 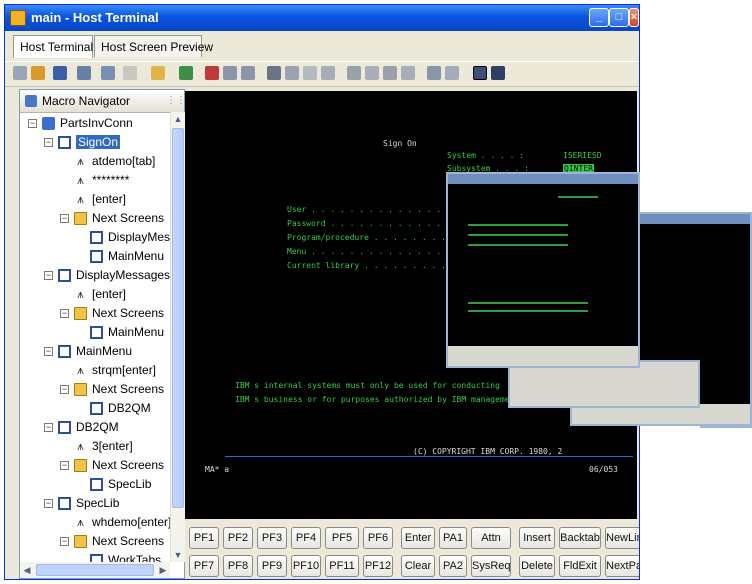 I want to click on field-menu: Menu . . . . . . . . . . . . . ., so click(x=364, y=251).